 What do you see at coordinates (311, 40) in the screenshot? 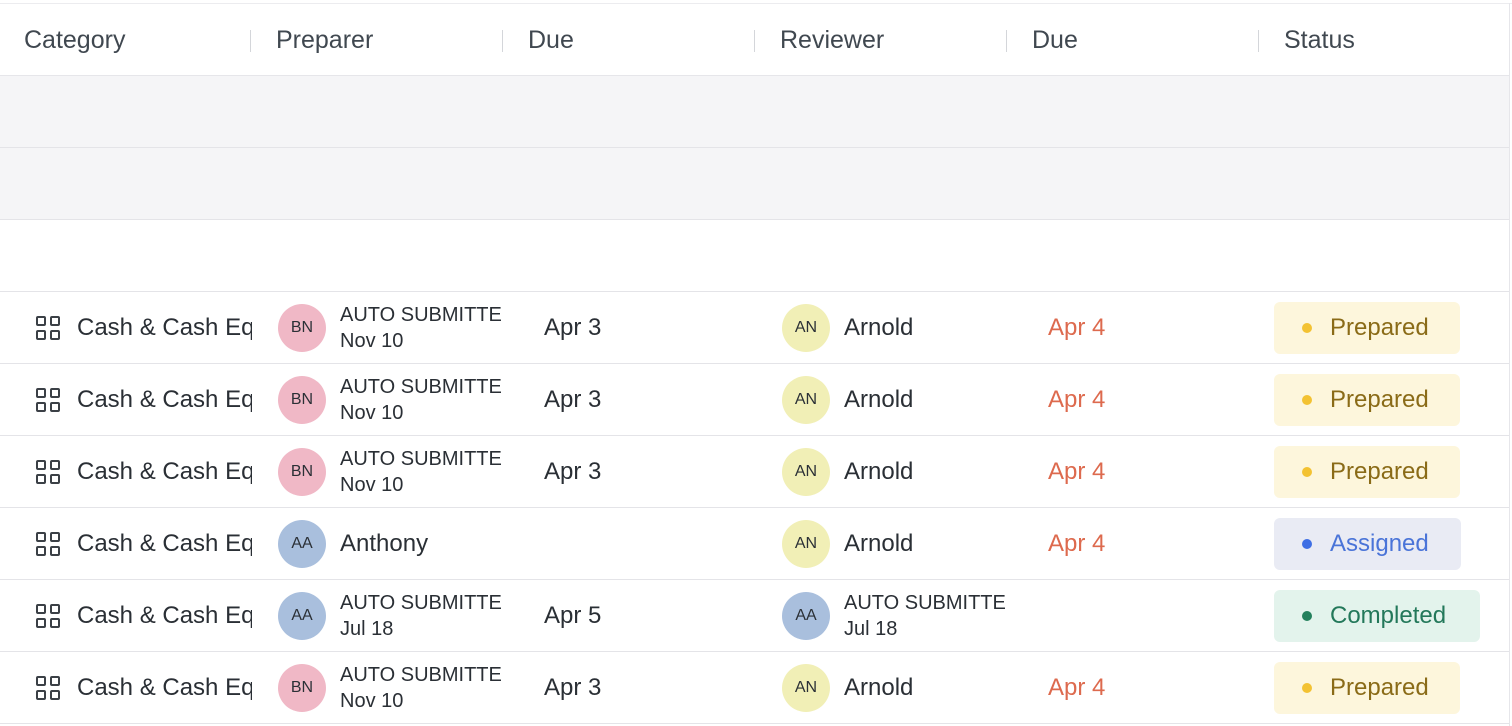
I see `column-header-preparer: Preparer` at bounding box center [311, 40].